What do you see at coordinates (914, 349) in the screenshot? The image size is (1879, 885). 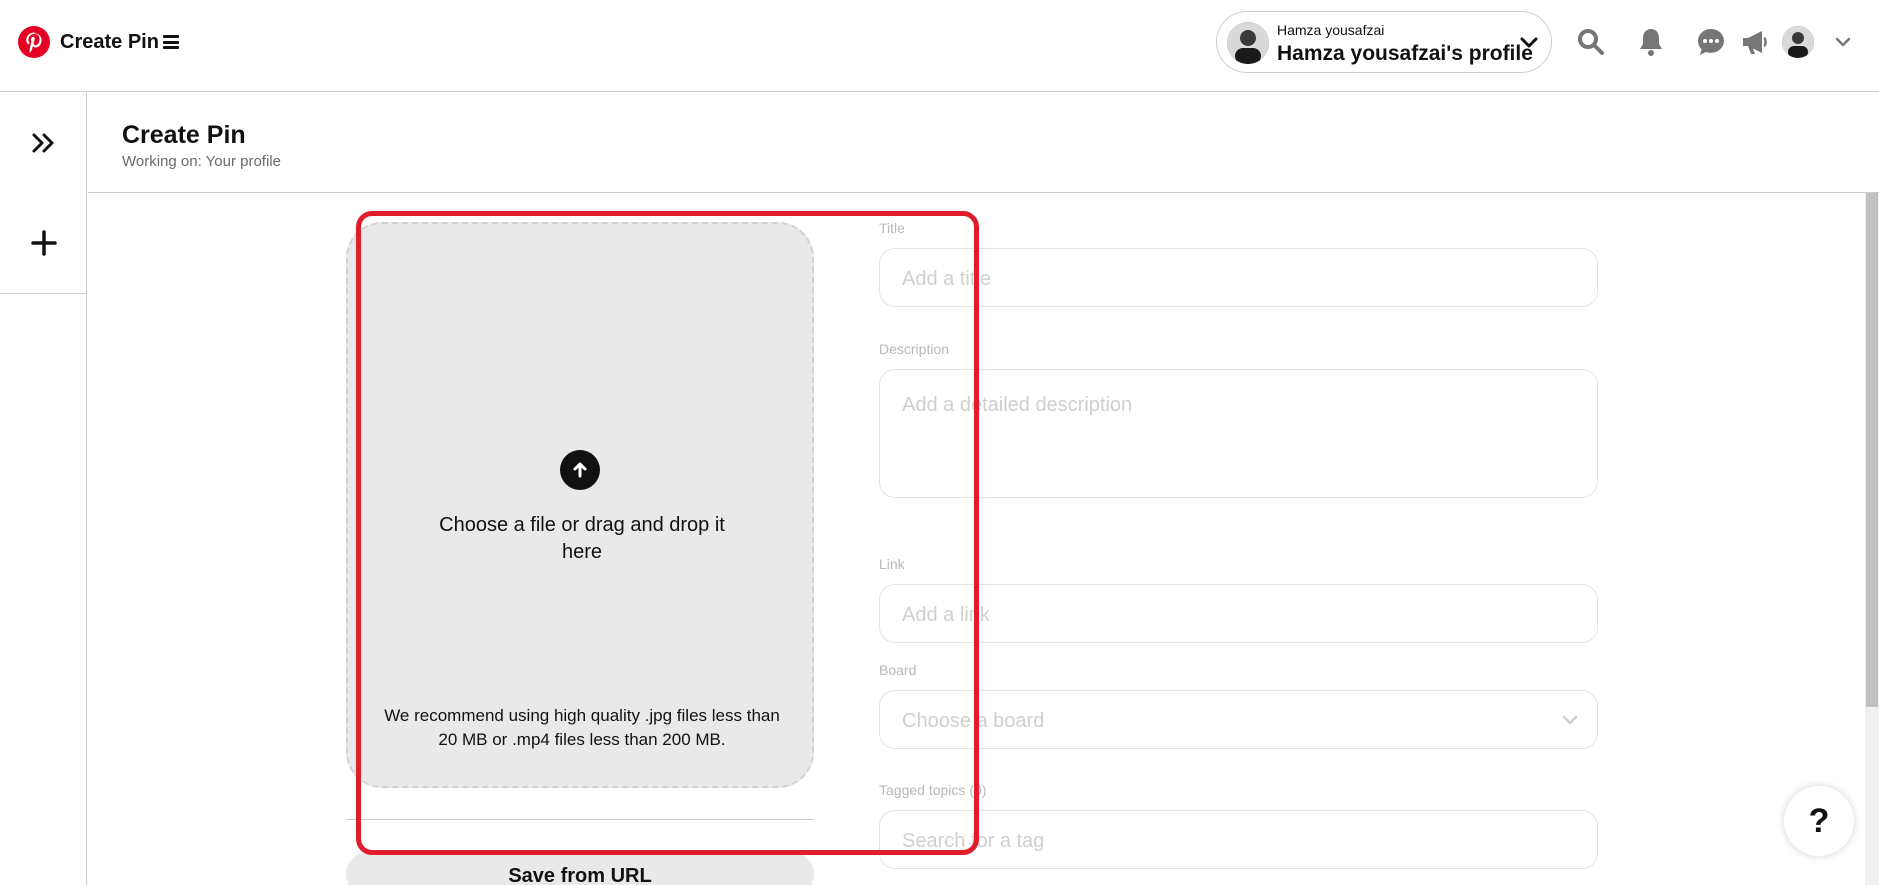 I see `description-label: Description` at bounding box center [914, 349].